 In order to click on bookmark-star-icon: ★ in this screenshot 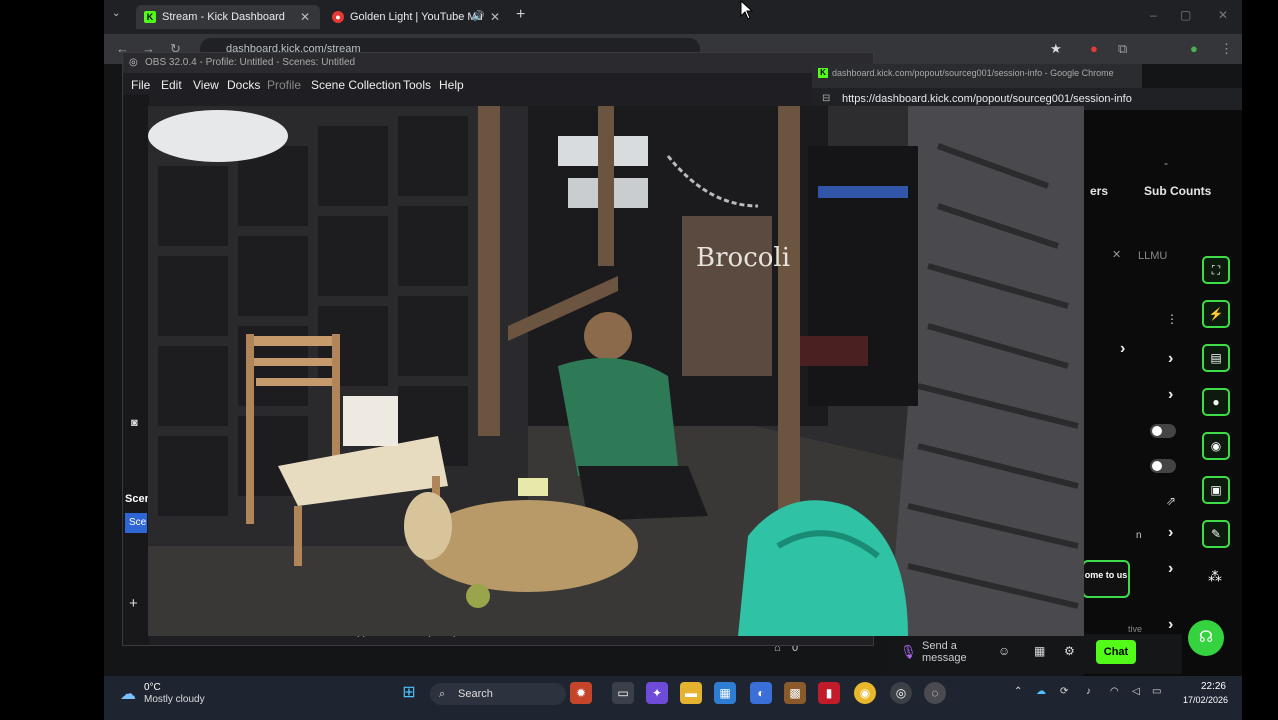, I will do `click(1056, 49)`.